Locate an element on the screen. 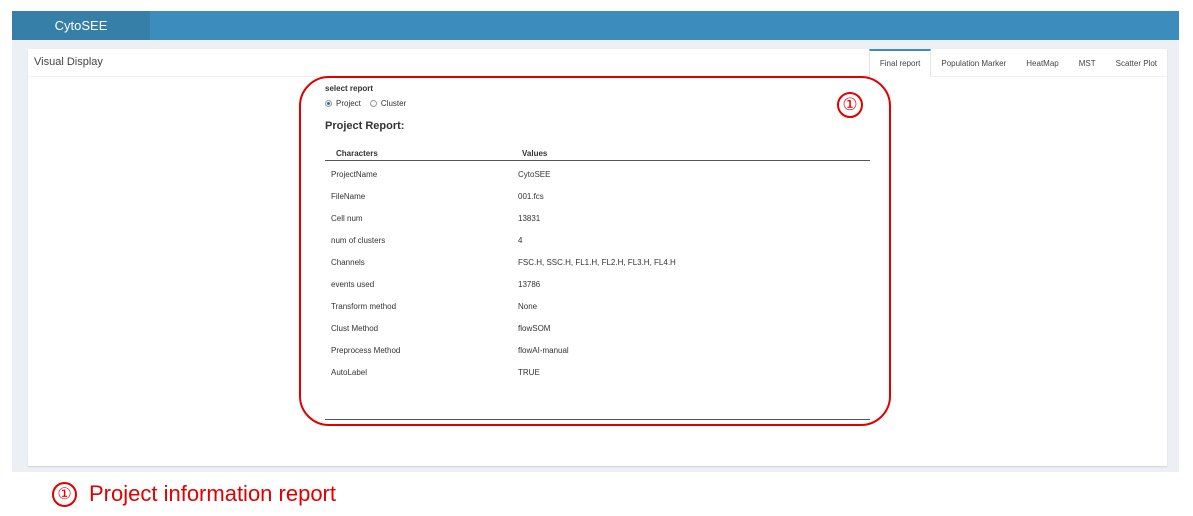 This screenshot has width=1193, height=516. app-logo: CytoSEE is located at coordinates (81, 25).